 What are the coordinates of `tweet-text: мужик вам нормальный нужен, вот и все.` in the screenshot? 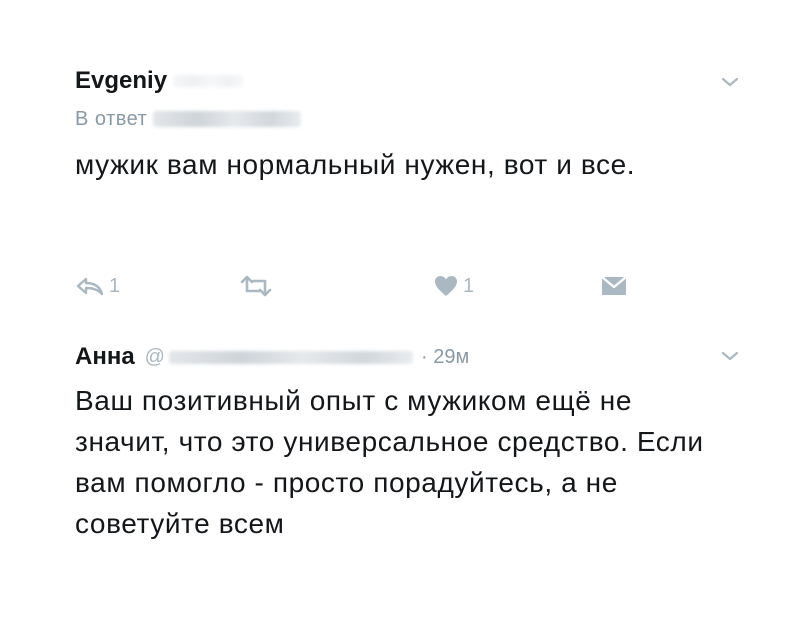 It's located at (355, 164).